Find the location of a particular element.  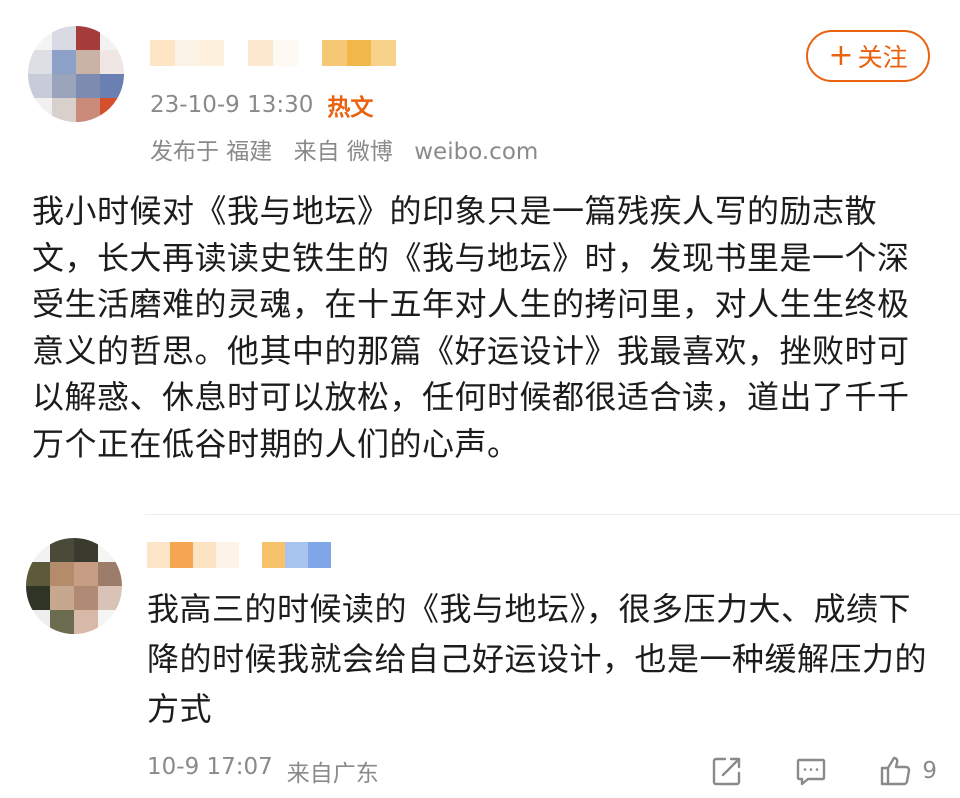

hot-post-badge: 热文 is located at coordinates (350, 108).